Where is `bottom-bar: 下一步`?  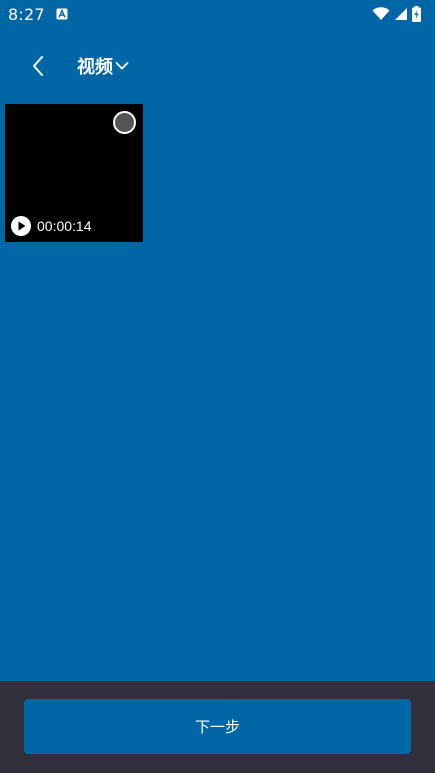 bottom-bar: 下一步 is located at coordinates (217, 727).